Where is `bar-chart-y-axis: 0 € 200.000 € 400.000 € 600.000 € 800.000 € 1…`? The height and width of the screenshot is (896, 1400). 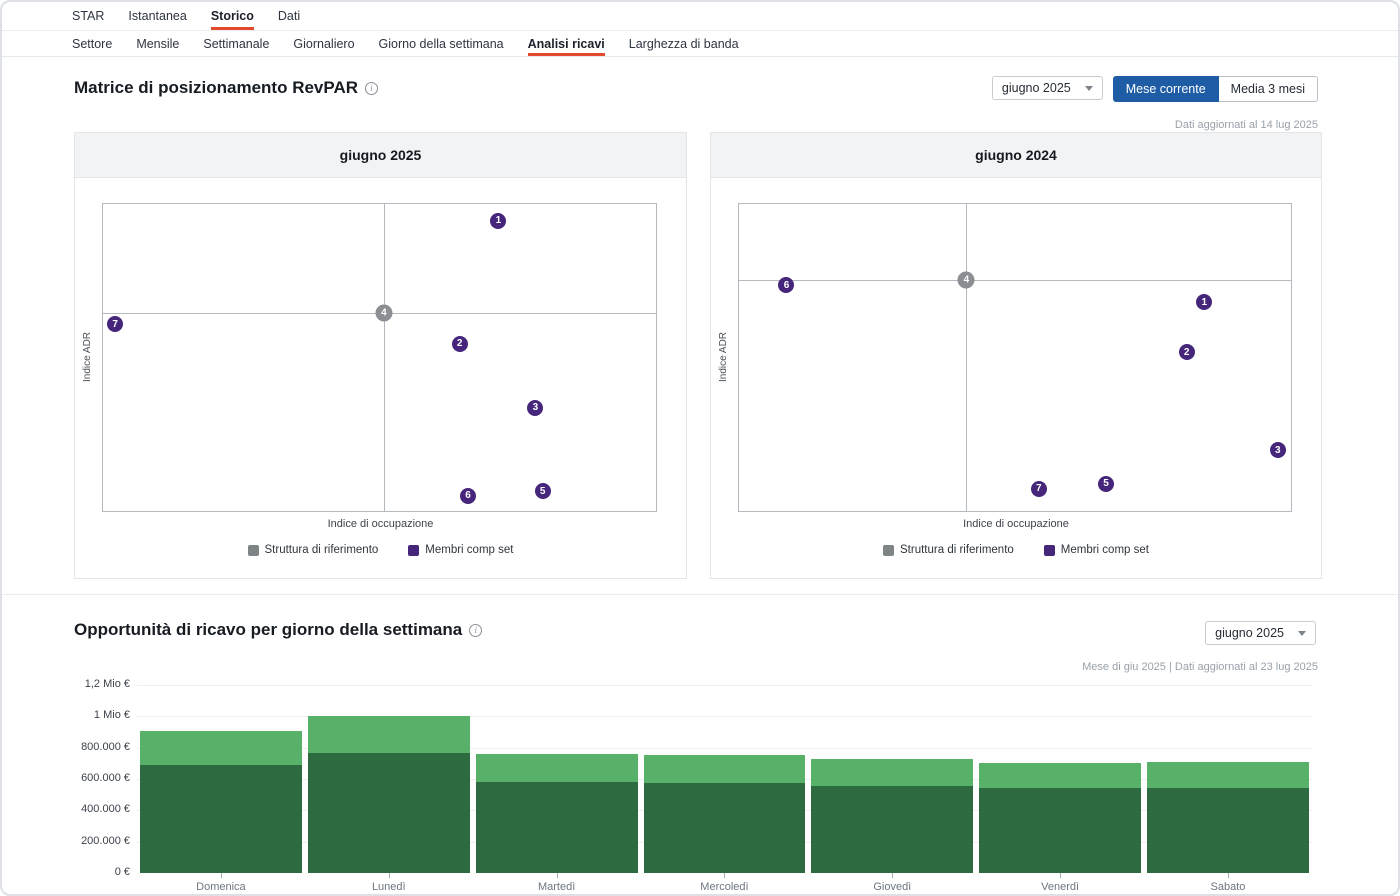 bar-chart-y-axis: 0 € 200.000 € 400.000 € 600.000 € 800.000 € 1… is located at coordinates (66, 778).